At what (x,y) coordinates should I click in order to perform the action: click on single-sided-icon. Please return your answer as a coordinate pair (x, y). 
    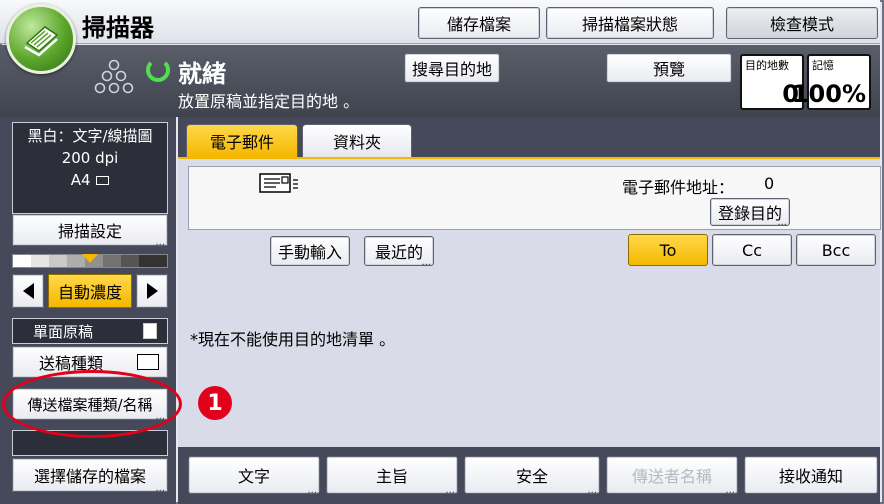
    Looking at the image, I should click on (150, 331).